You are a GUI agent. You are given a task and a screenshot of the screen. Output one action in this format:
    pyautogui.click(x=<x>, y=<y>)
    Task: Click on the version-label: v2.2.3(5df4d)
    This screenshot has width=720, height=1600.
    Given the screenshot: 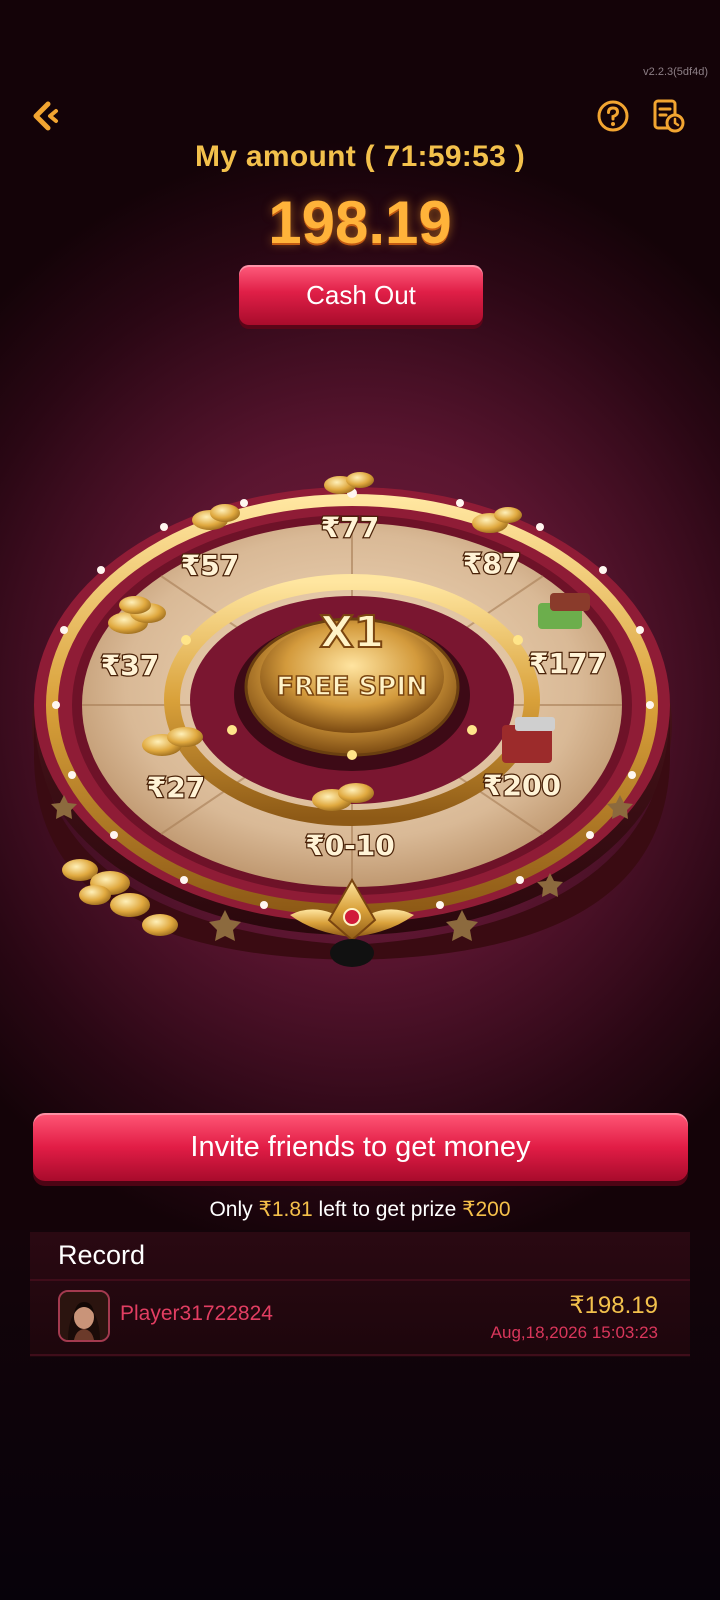 What is the action you would take?
    pyautogui.click(x=675, y=72)
    